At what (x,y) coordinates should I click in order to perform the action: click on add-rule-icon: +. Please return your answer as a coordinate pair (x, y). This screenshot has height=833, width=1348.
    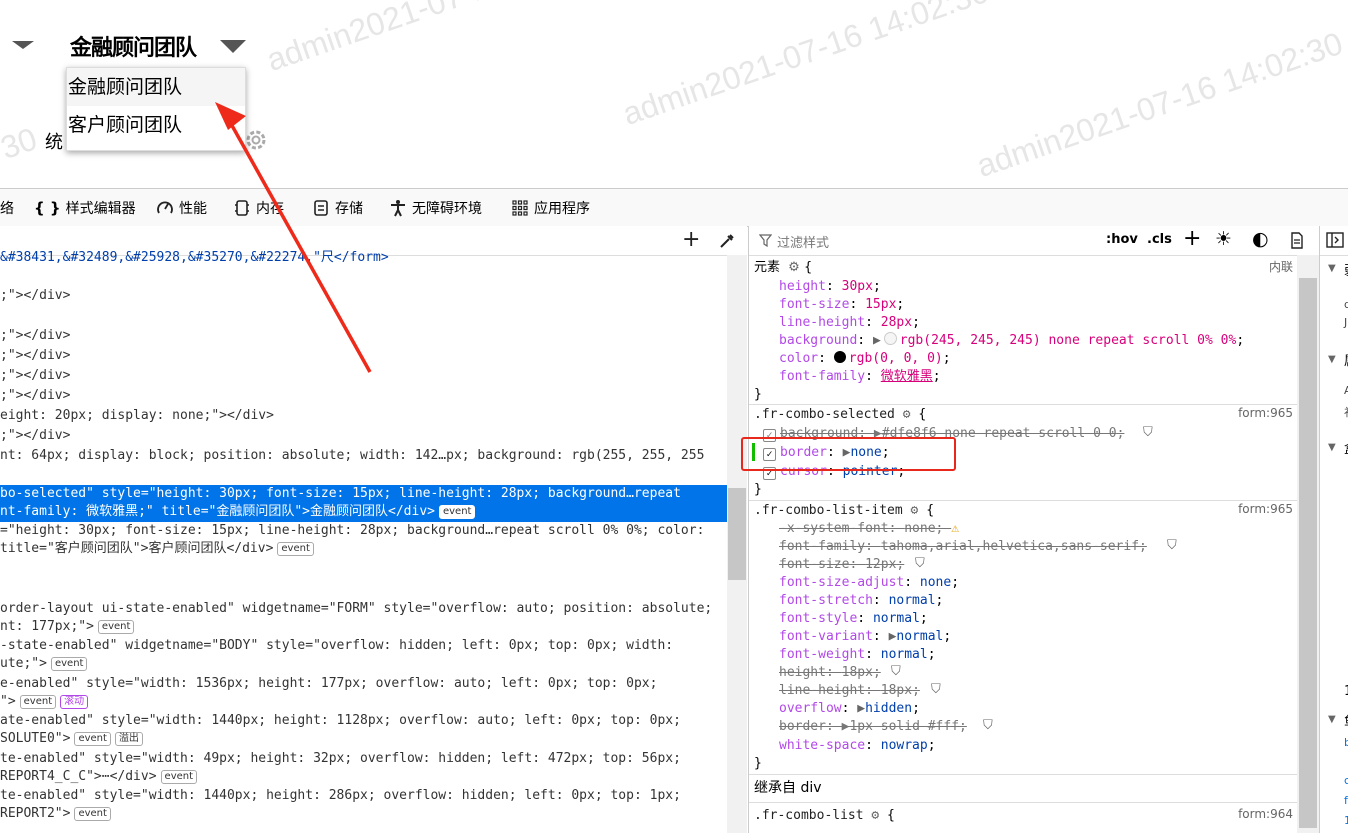
    Looking at the image, I should click on (1192, 238).